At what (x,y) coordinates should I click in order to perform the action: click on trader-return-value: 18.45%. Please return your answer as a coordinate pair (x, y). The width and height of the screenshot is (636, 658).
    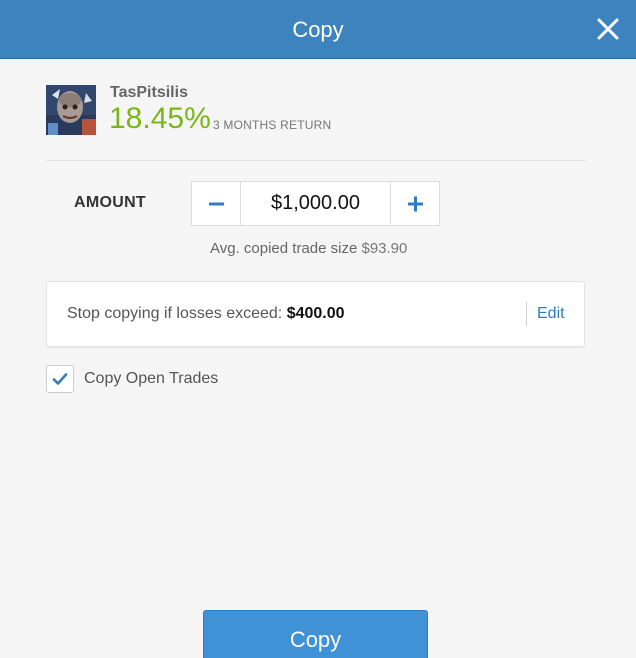
    Looking at the image, I should click on (160, 118).